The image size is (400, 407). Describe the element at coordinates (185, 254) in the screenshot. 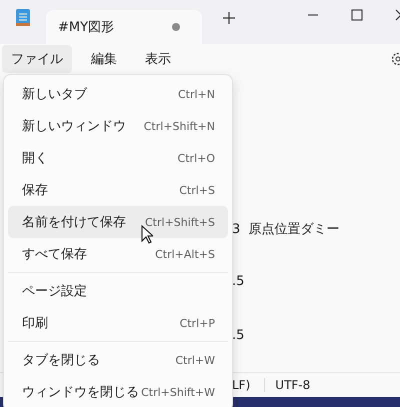

I see `shortcut-label: Ctrl+Alt+S` at that location.